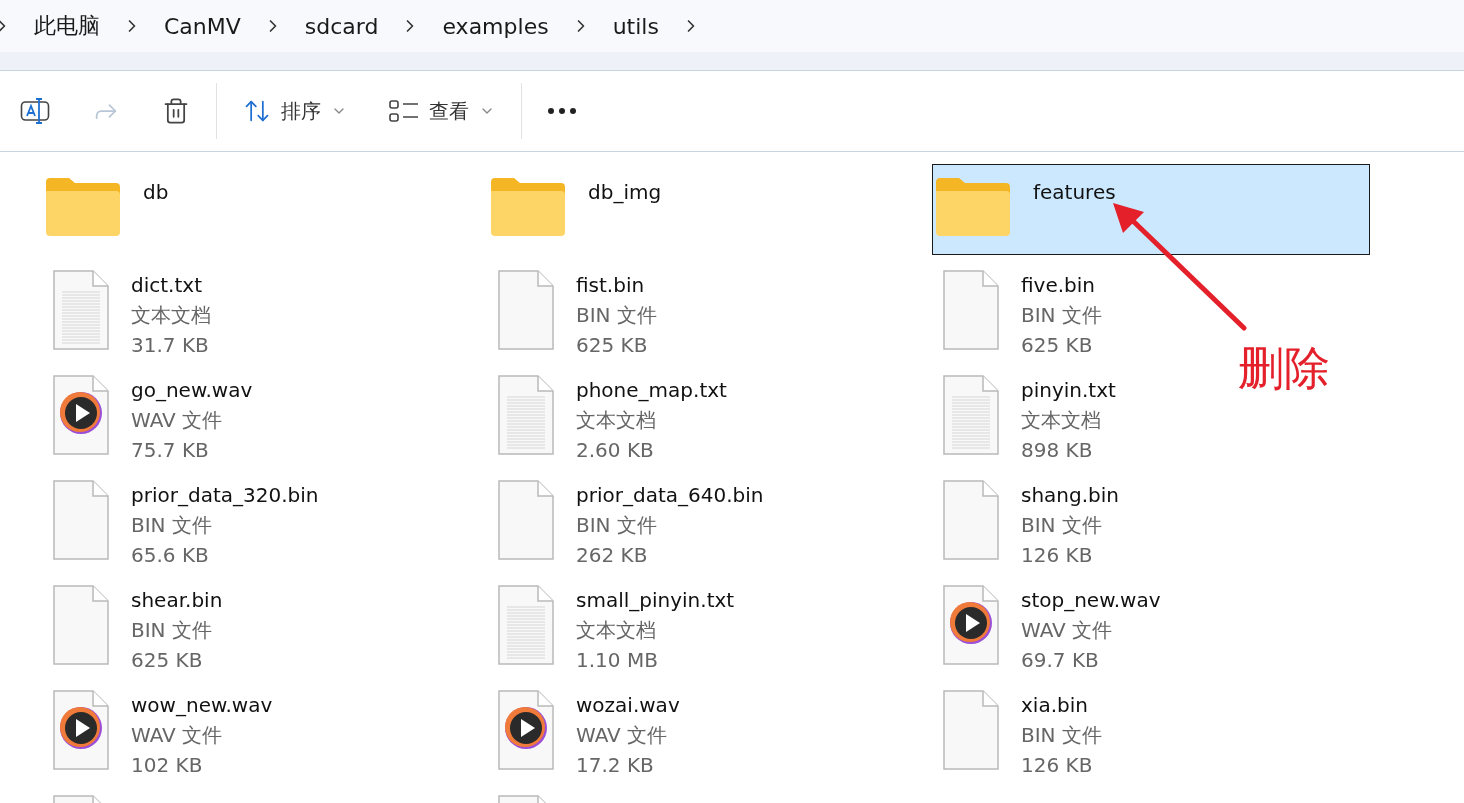 Image resolution: width=1464 pixels, height=803 pixels. What do you see at coordinates (1060, 660) in the screenshot?
I see `file-size: 69.7 KB` at bounding box center [1060, 660].